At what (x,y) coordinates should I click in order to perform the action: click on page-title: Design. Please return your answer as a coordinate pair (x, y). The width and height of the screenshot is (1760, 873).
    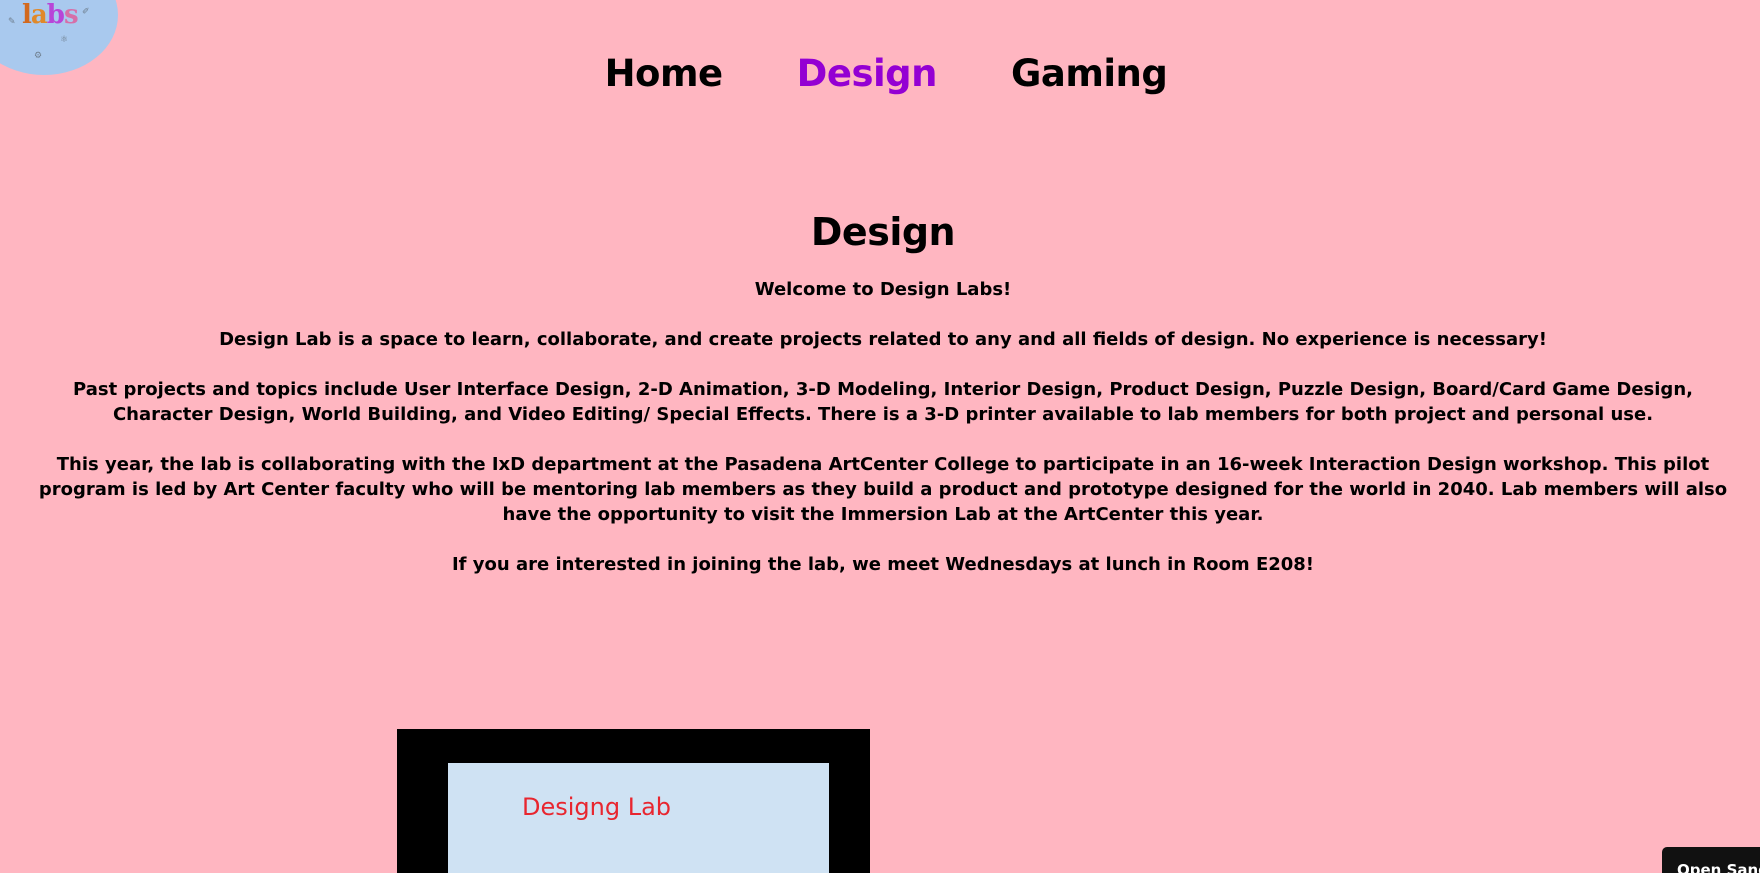
    Looking at the image, I should click on (883, 232).